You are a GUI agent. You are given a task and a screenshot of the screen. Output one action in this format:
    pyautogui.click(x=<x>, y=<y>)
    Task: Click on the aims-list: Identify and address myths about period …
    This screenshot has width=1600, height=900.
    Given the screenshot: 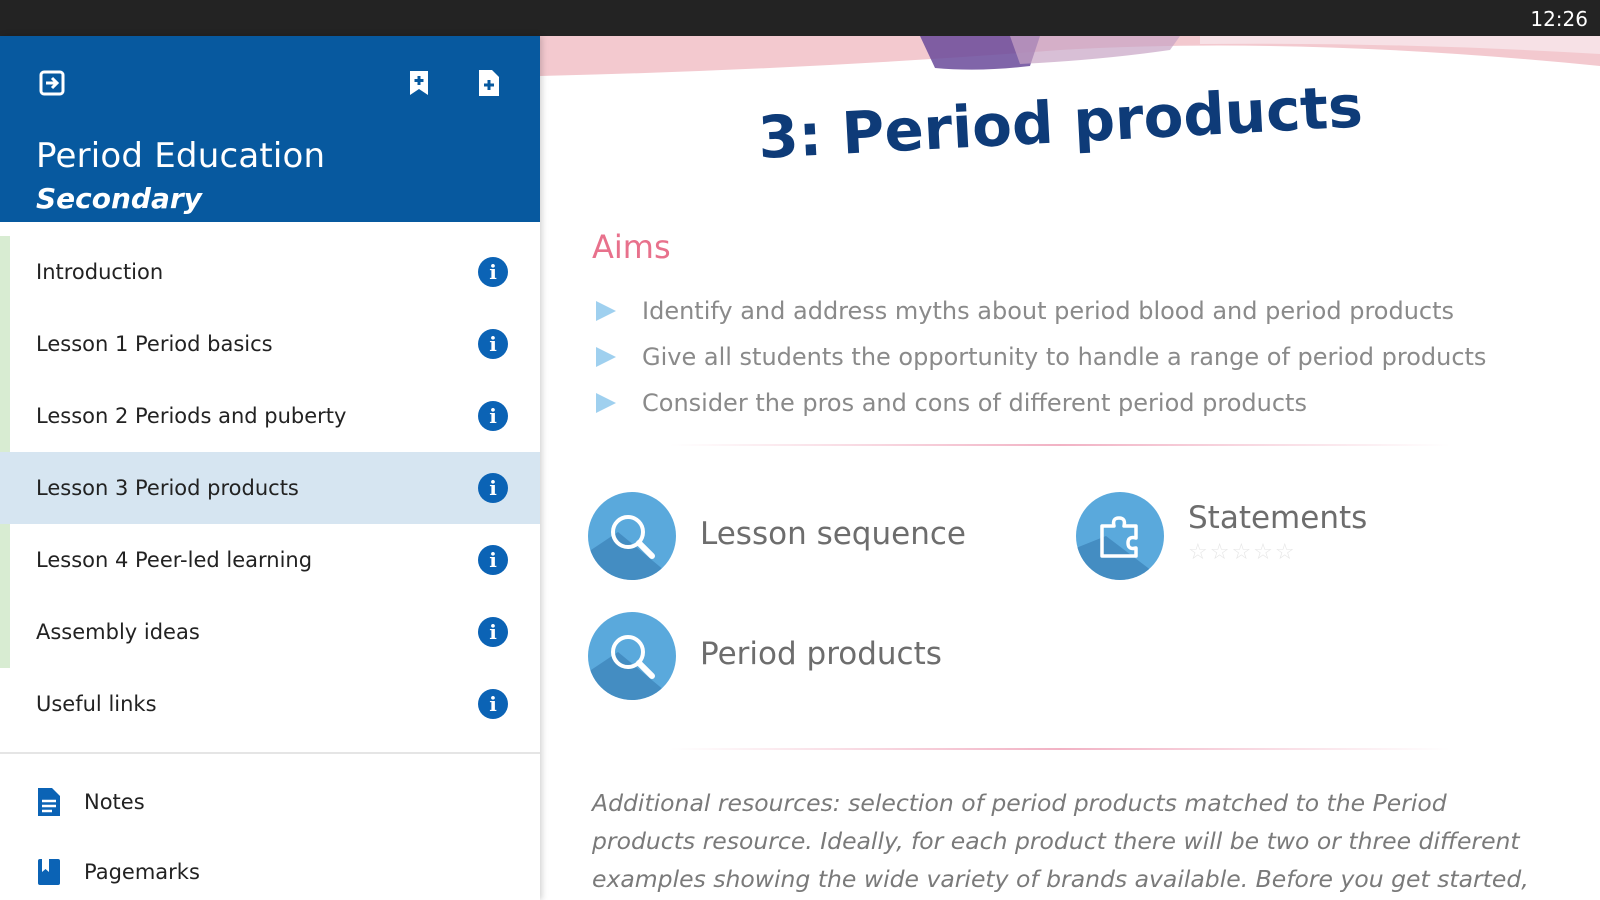 What is the action you would take?
    pyautogui.click(x=1082, y=357)
    